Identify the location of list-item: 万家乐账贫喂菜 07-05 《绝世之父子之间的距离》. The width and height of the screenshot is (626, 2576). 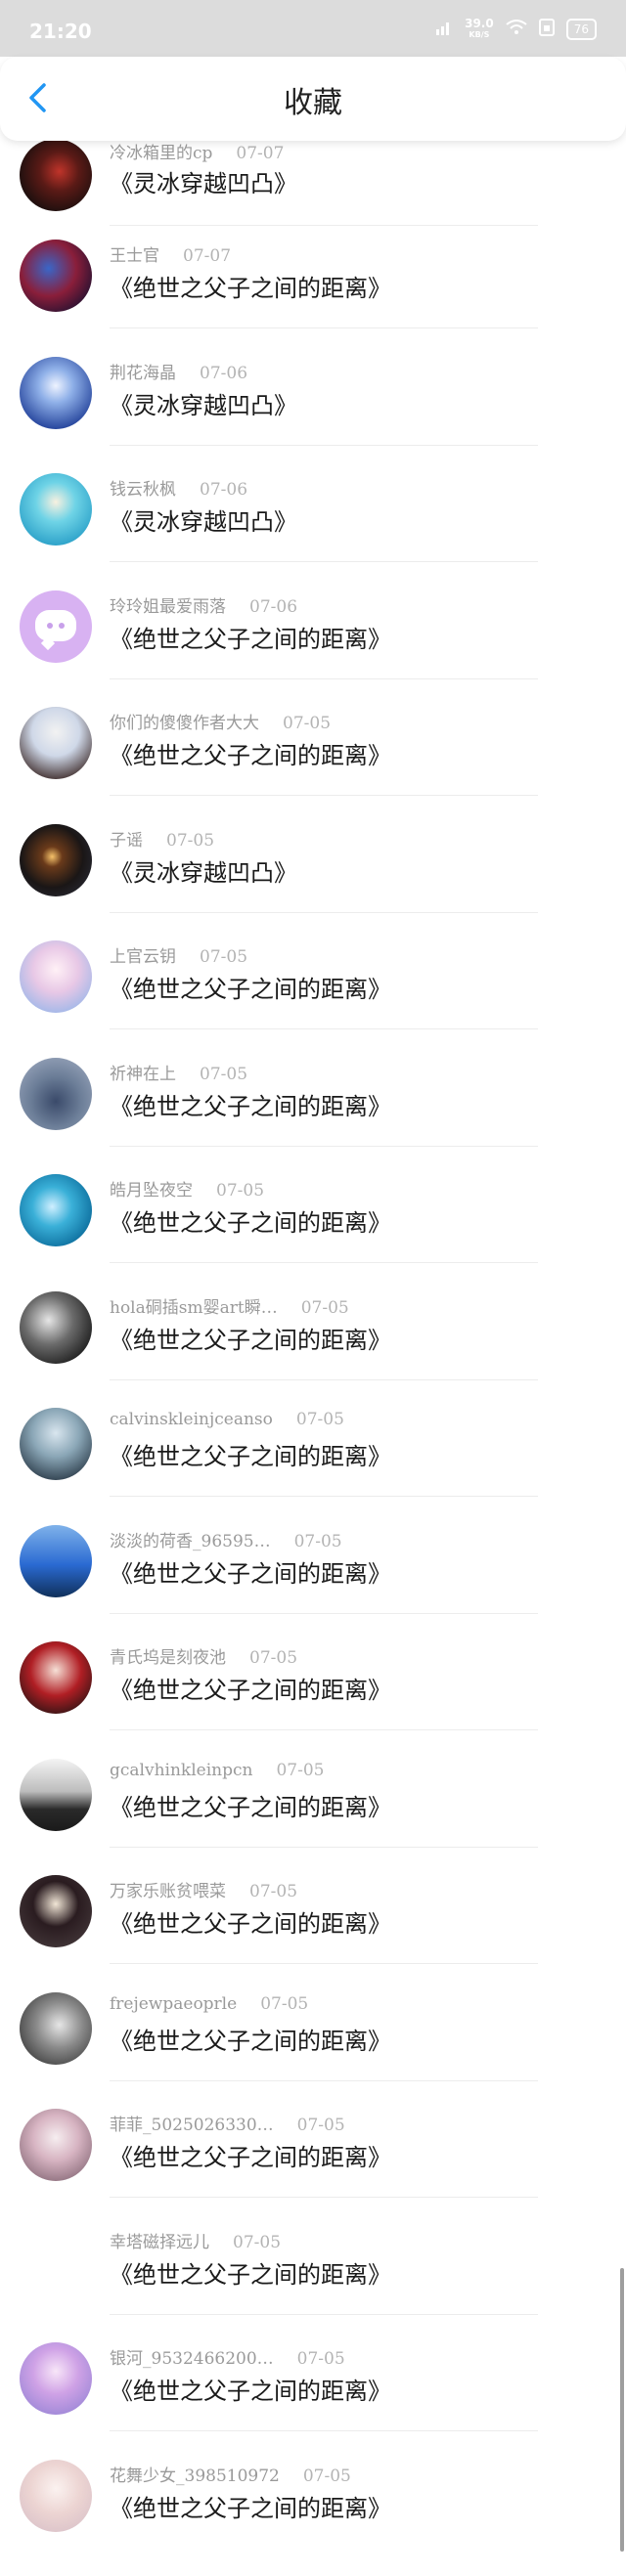
(313, 1933).